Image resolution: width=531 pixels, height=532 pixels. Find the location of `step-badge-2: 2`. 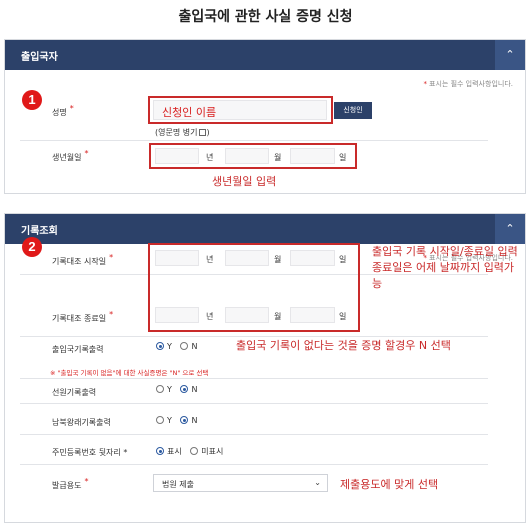

step-badge-2: 2 is located at coordinates (32, 247).